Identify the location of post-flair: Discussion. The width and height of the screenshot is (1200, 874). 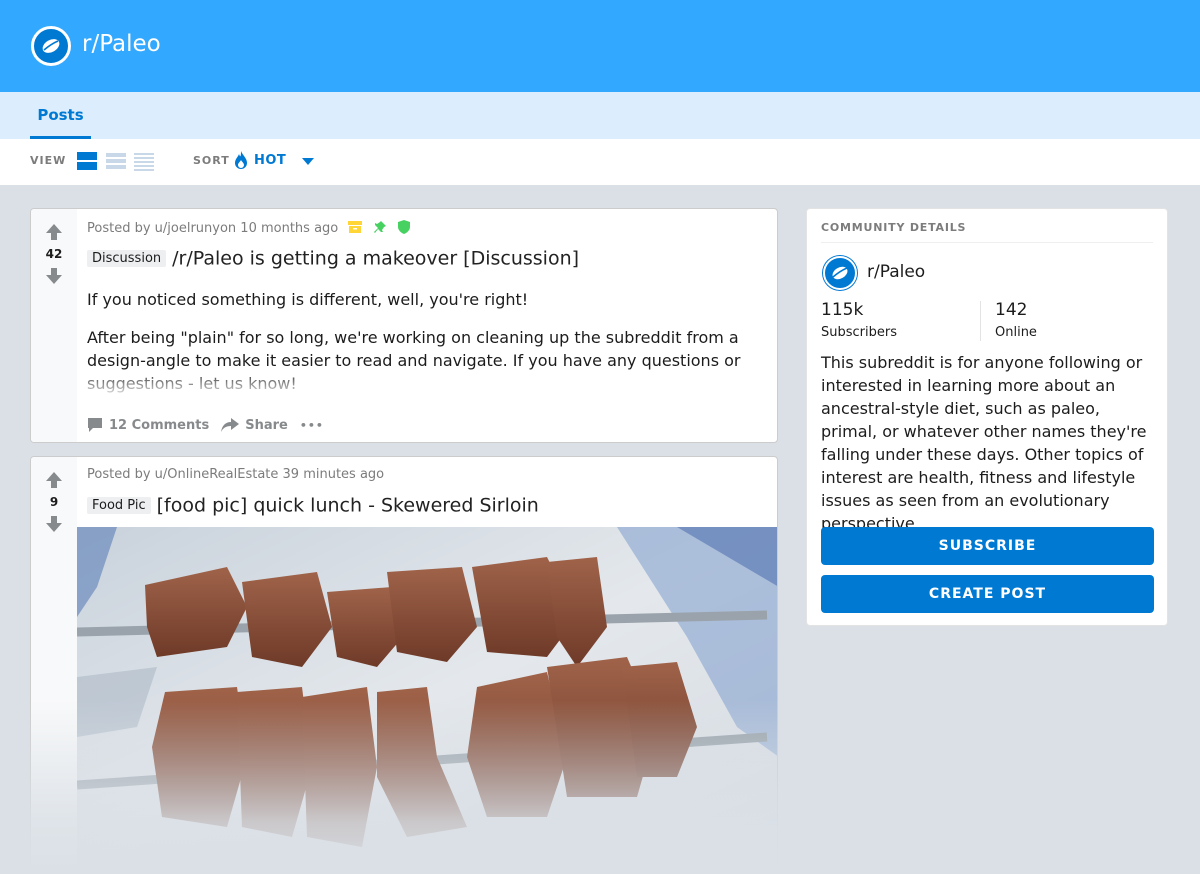
(127, 258).